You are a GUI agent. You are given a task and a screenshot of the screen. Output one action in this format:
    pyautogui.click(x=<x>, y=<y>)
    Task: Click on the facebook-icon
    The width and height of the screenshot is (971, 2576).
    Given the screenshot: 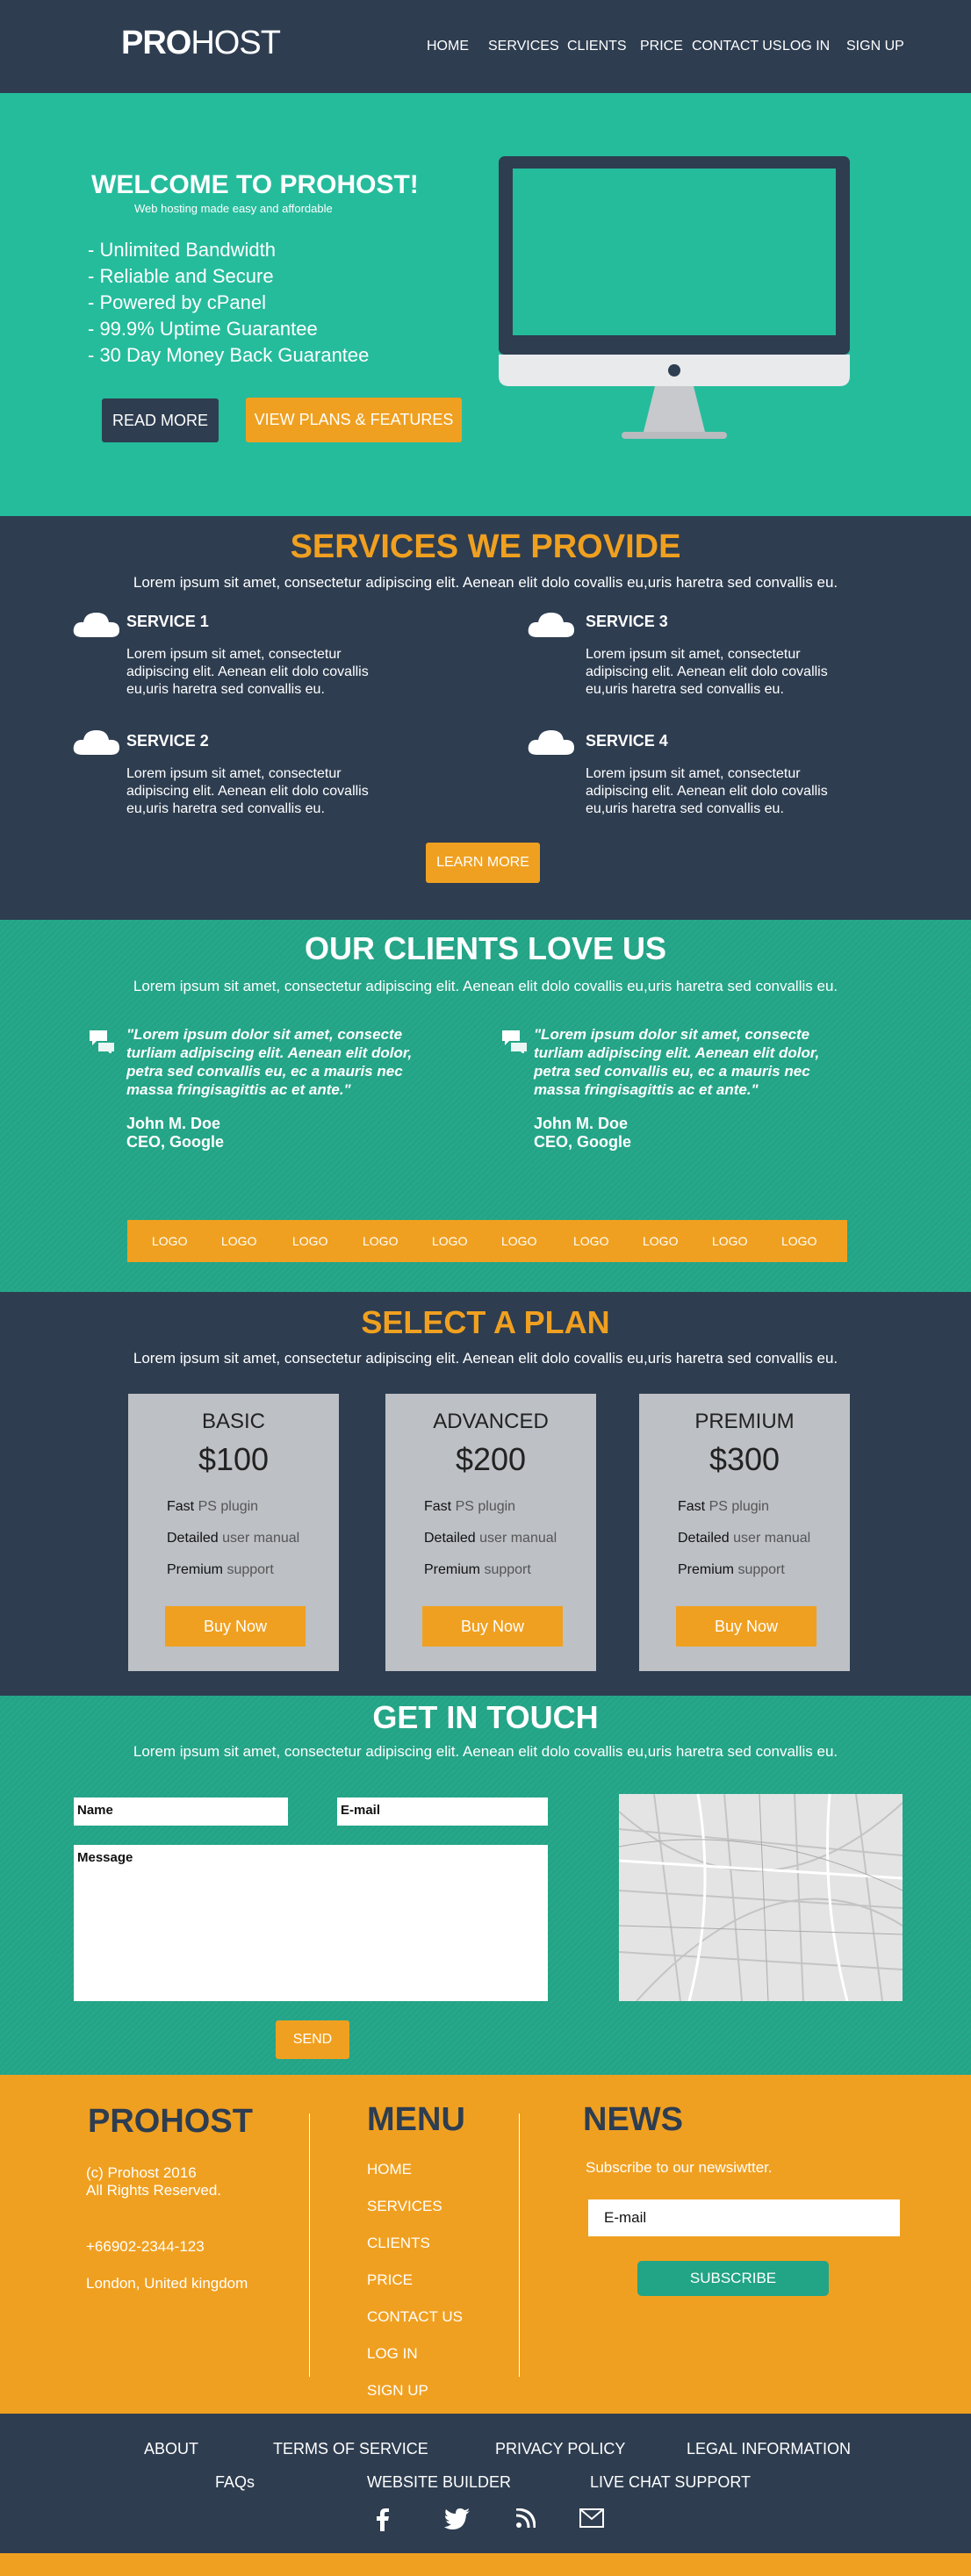 What is the action you would take?
    pyautogui.click(x=383, y=2519)
    